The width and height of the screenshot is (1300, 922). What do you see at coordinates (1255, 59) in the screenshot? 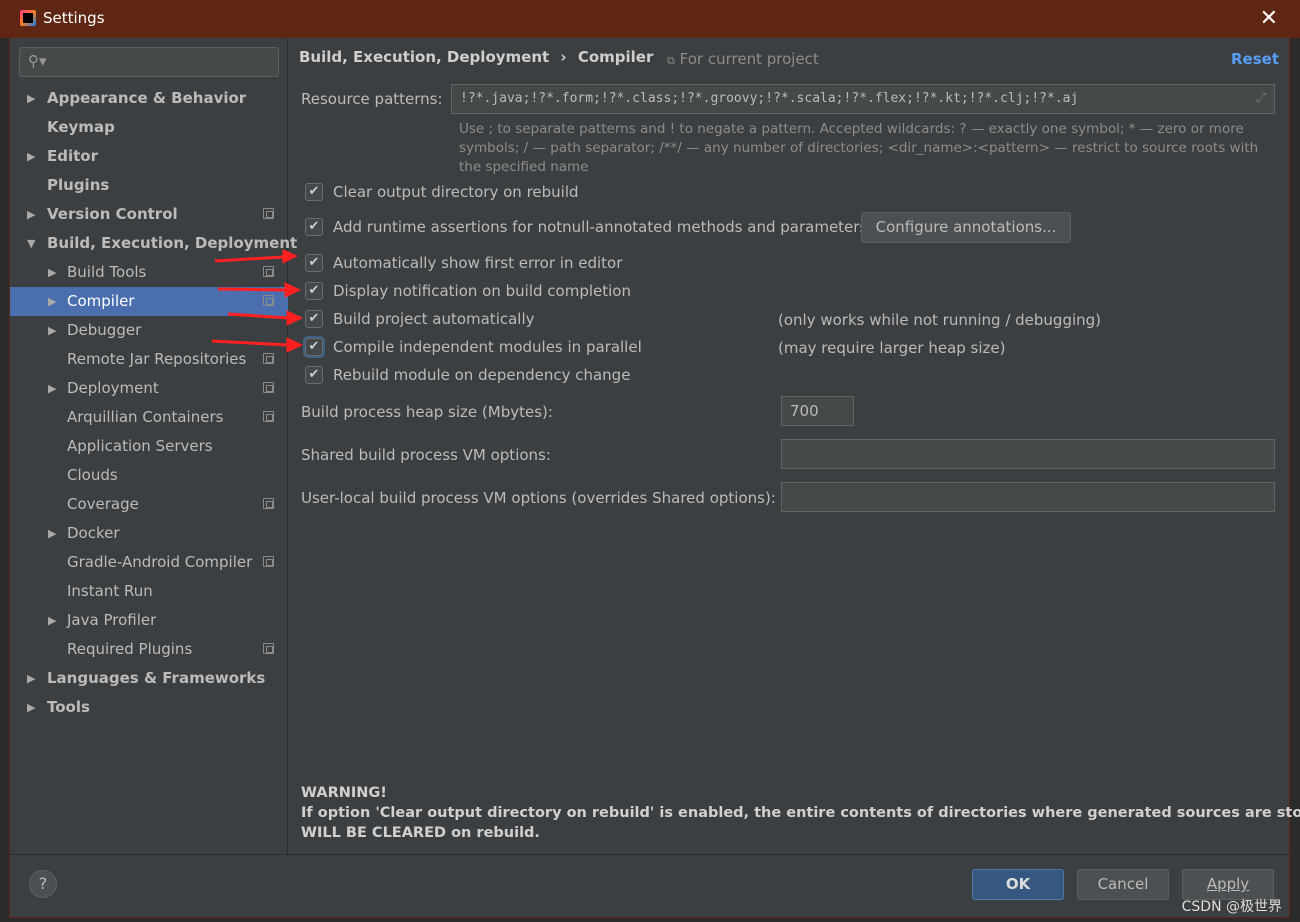
I see `reset-link: Reset` at bounding box center [1255, 59].